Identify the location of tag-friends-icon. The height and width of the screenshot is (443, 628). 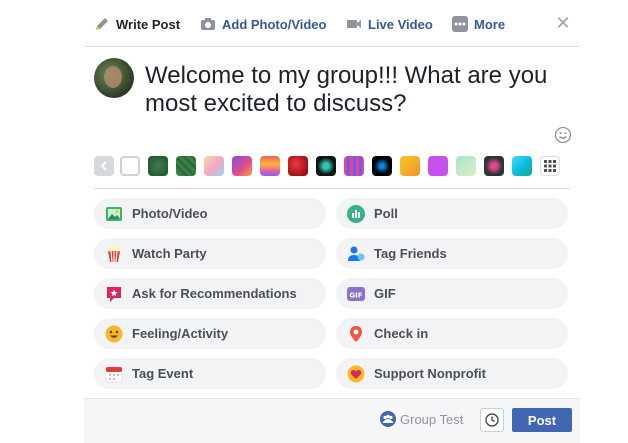
(356, 254).